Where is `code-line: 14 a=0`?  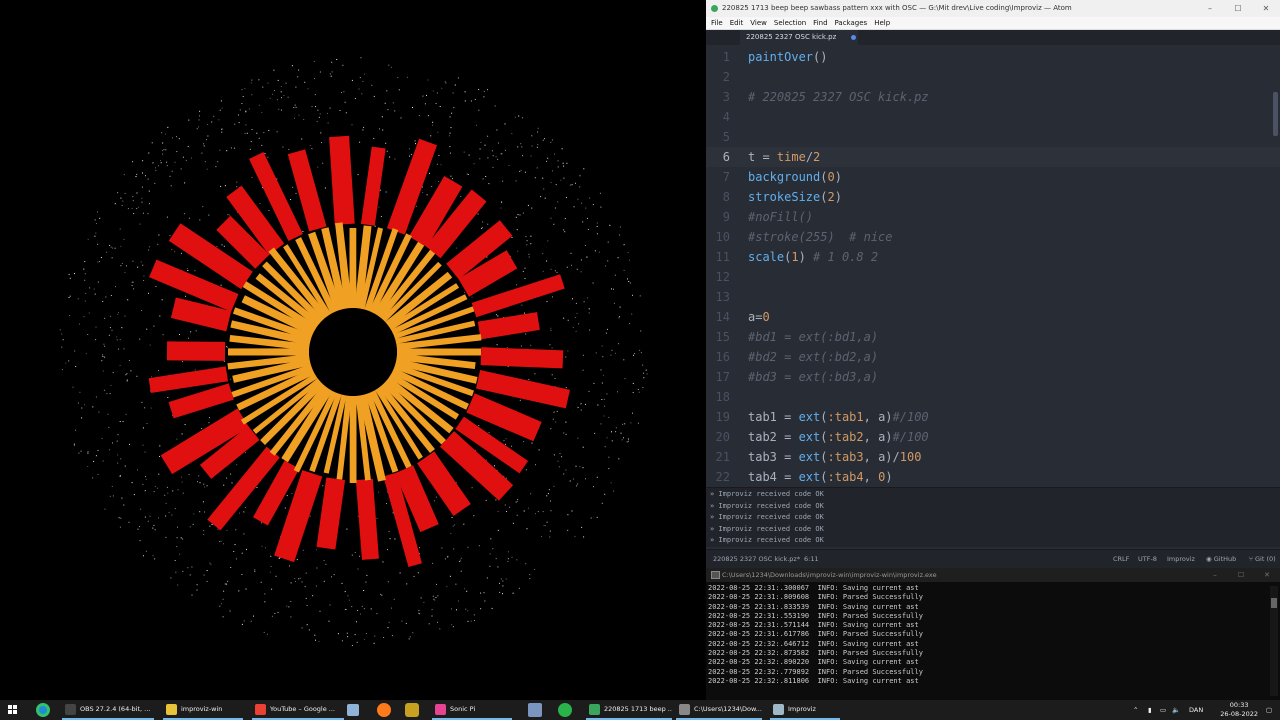
code-line: 14 a=0 is located at coordinates (993, 317).